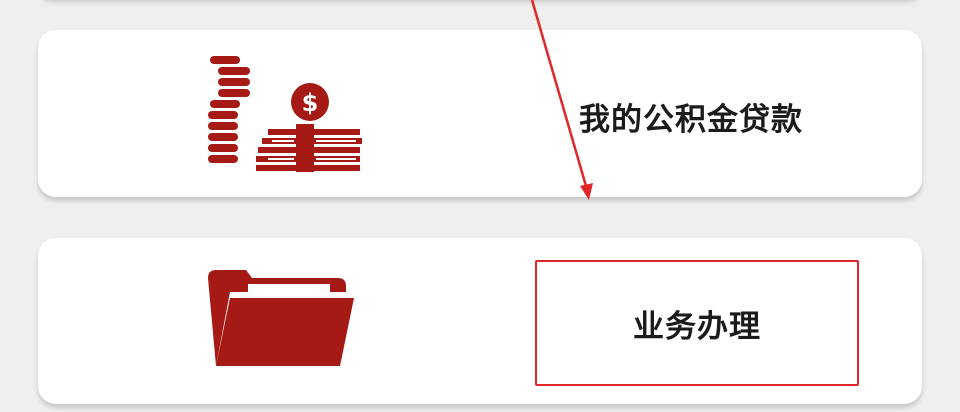  Describe the element at coordinates (286, 115) in the screenshot. I see `coins-money-icon: $` at that location.